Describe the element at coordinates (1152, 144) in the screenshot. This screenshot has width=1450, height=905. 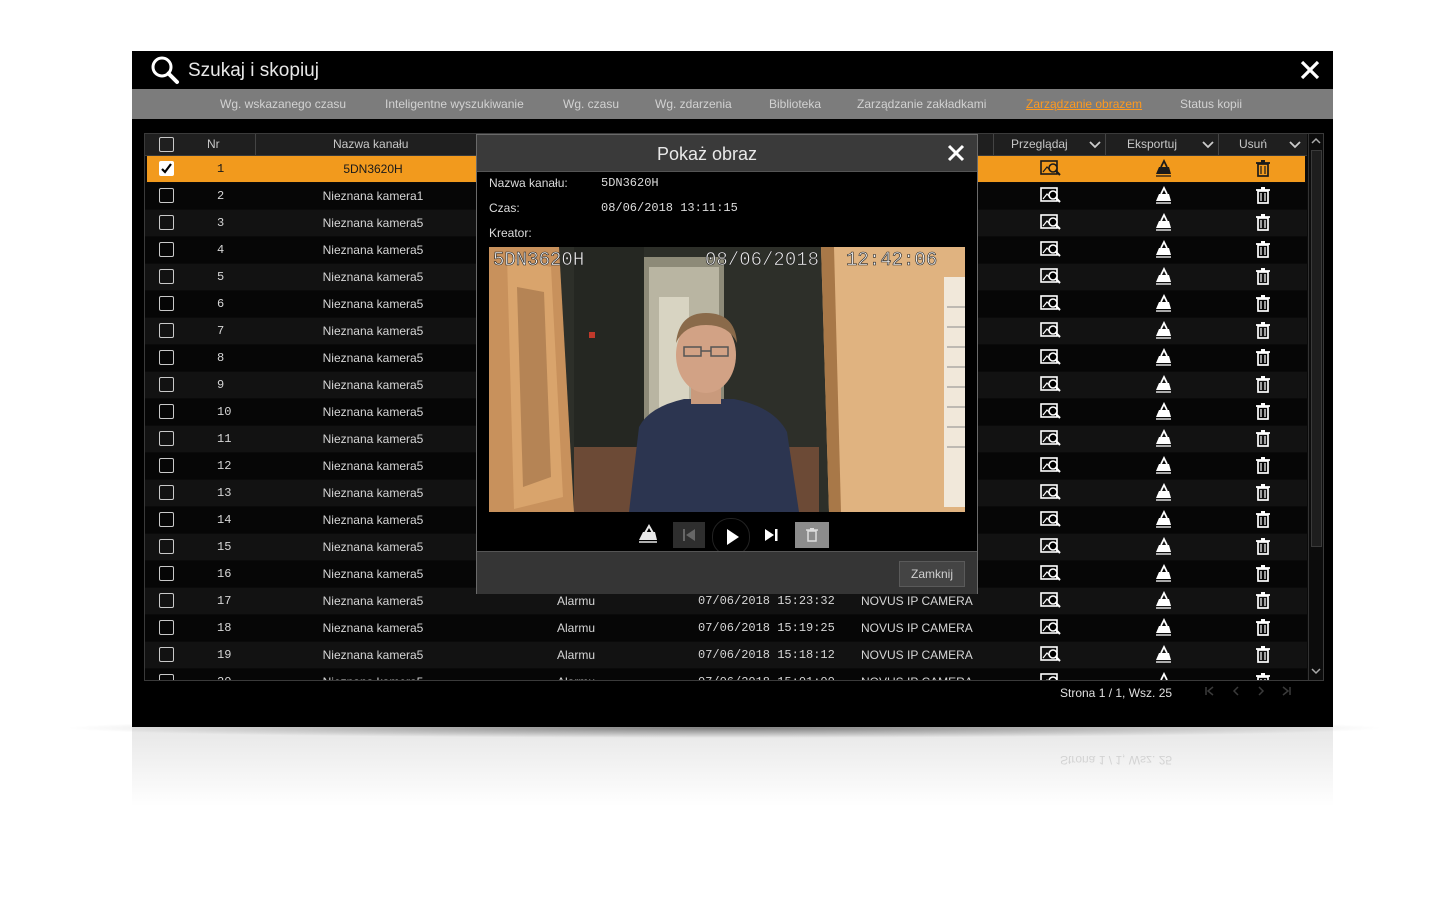
I see `column-export: Eksportuj` at that location.